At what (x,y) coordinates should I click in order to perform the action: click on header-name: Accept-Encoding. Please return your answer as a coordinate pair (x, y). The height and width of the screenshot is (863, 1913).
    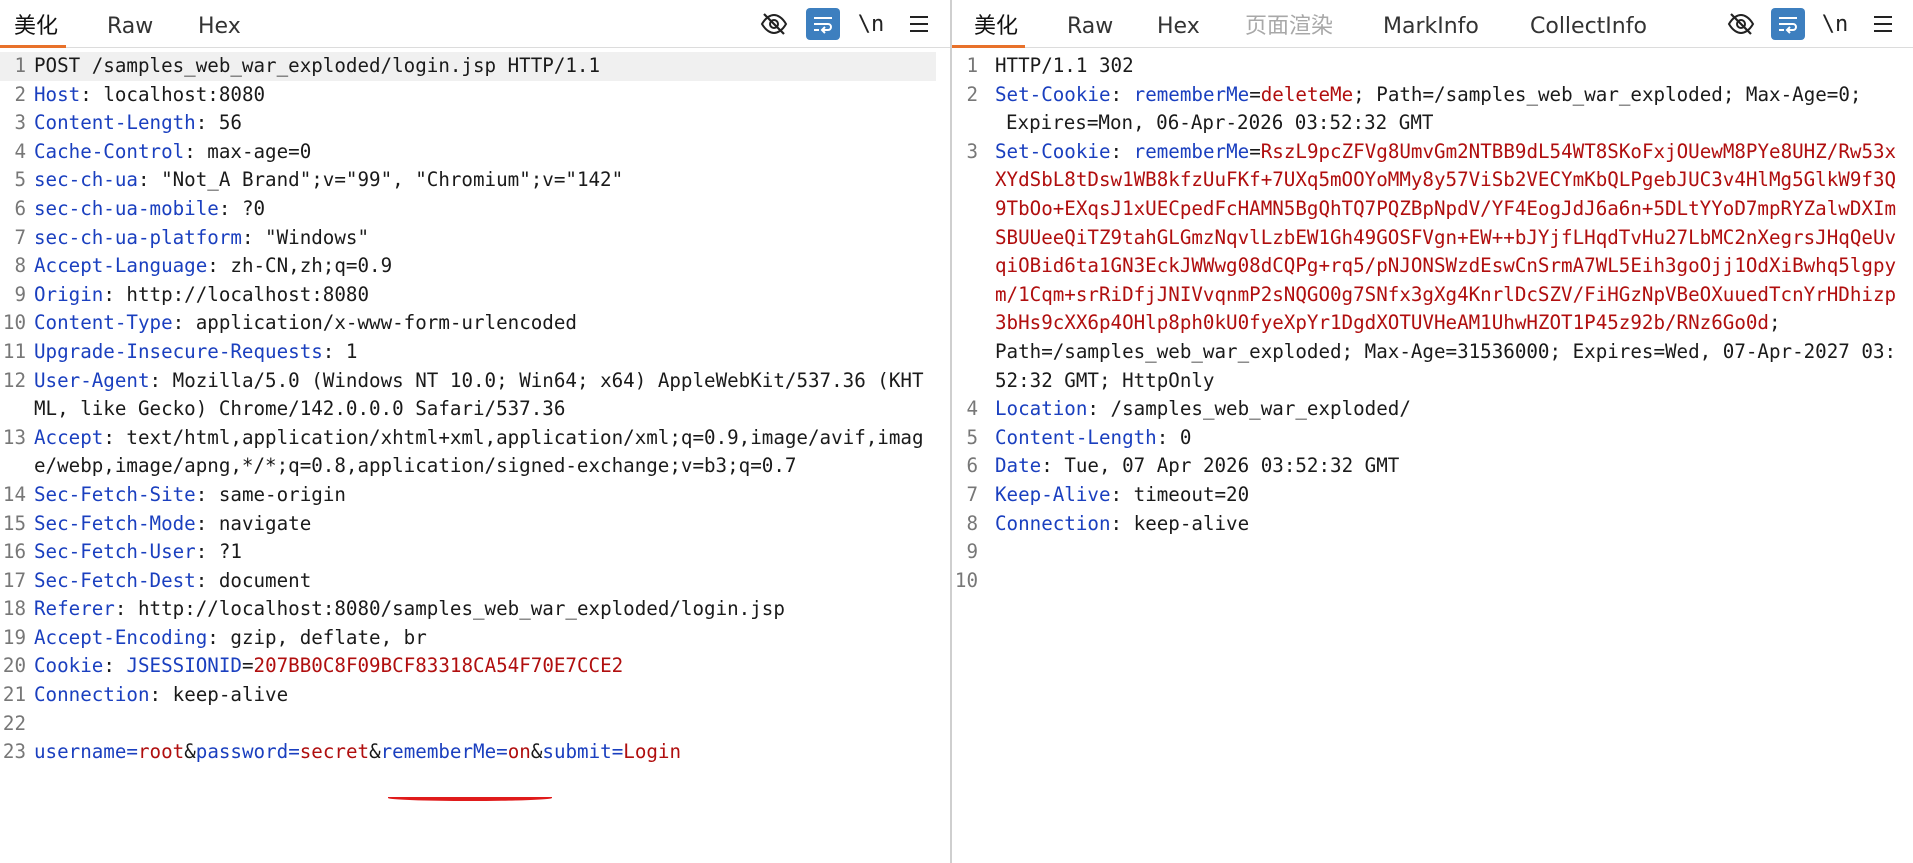
    Looking at the image, I should click on (121, 637).